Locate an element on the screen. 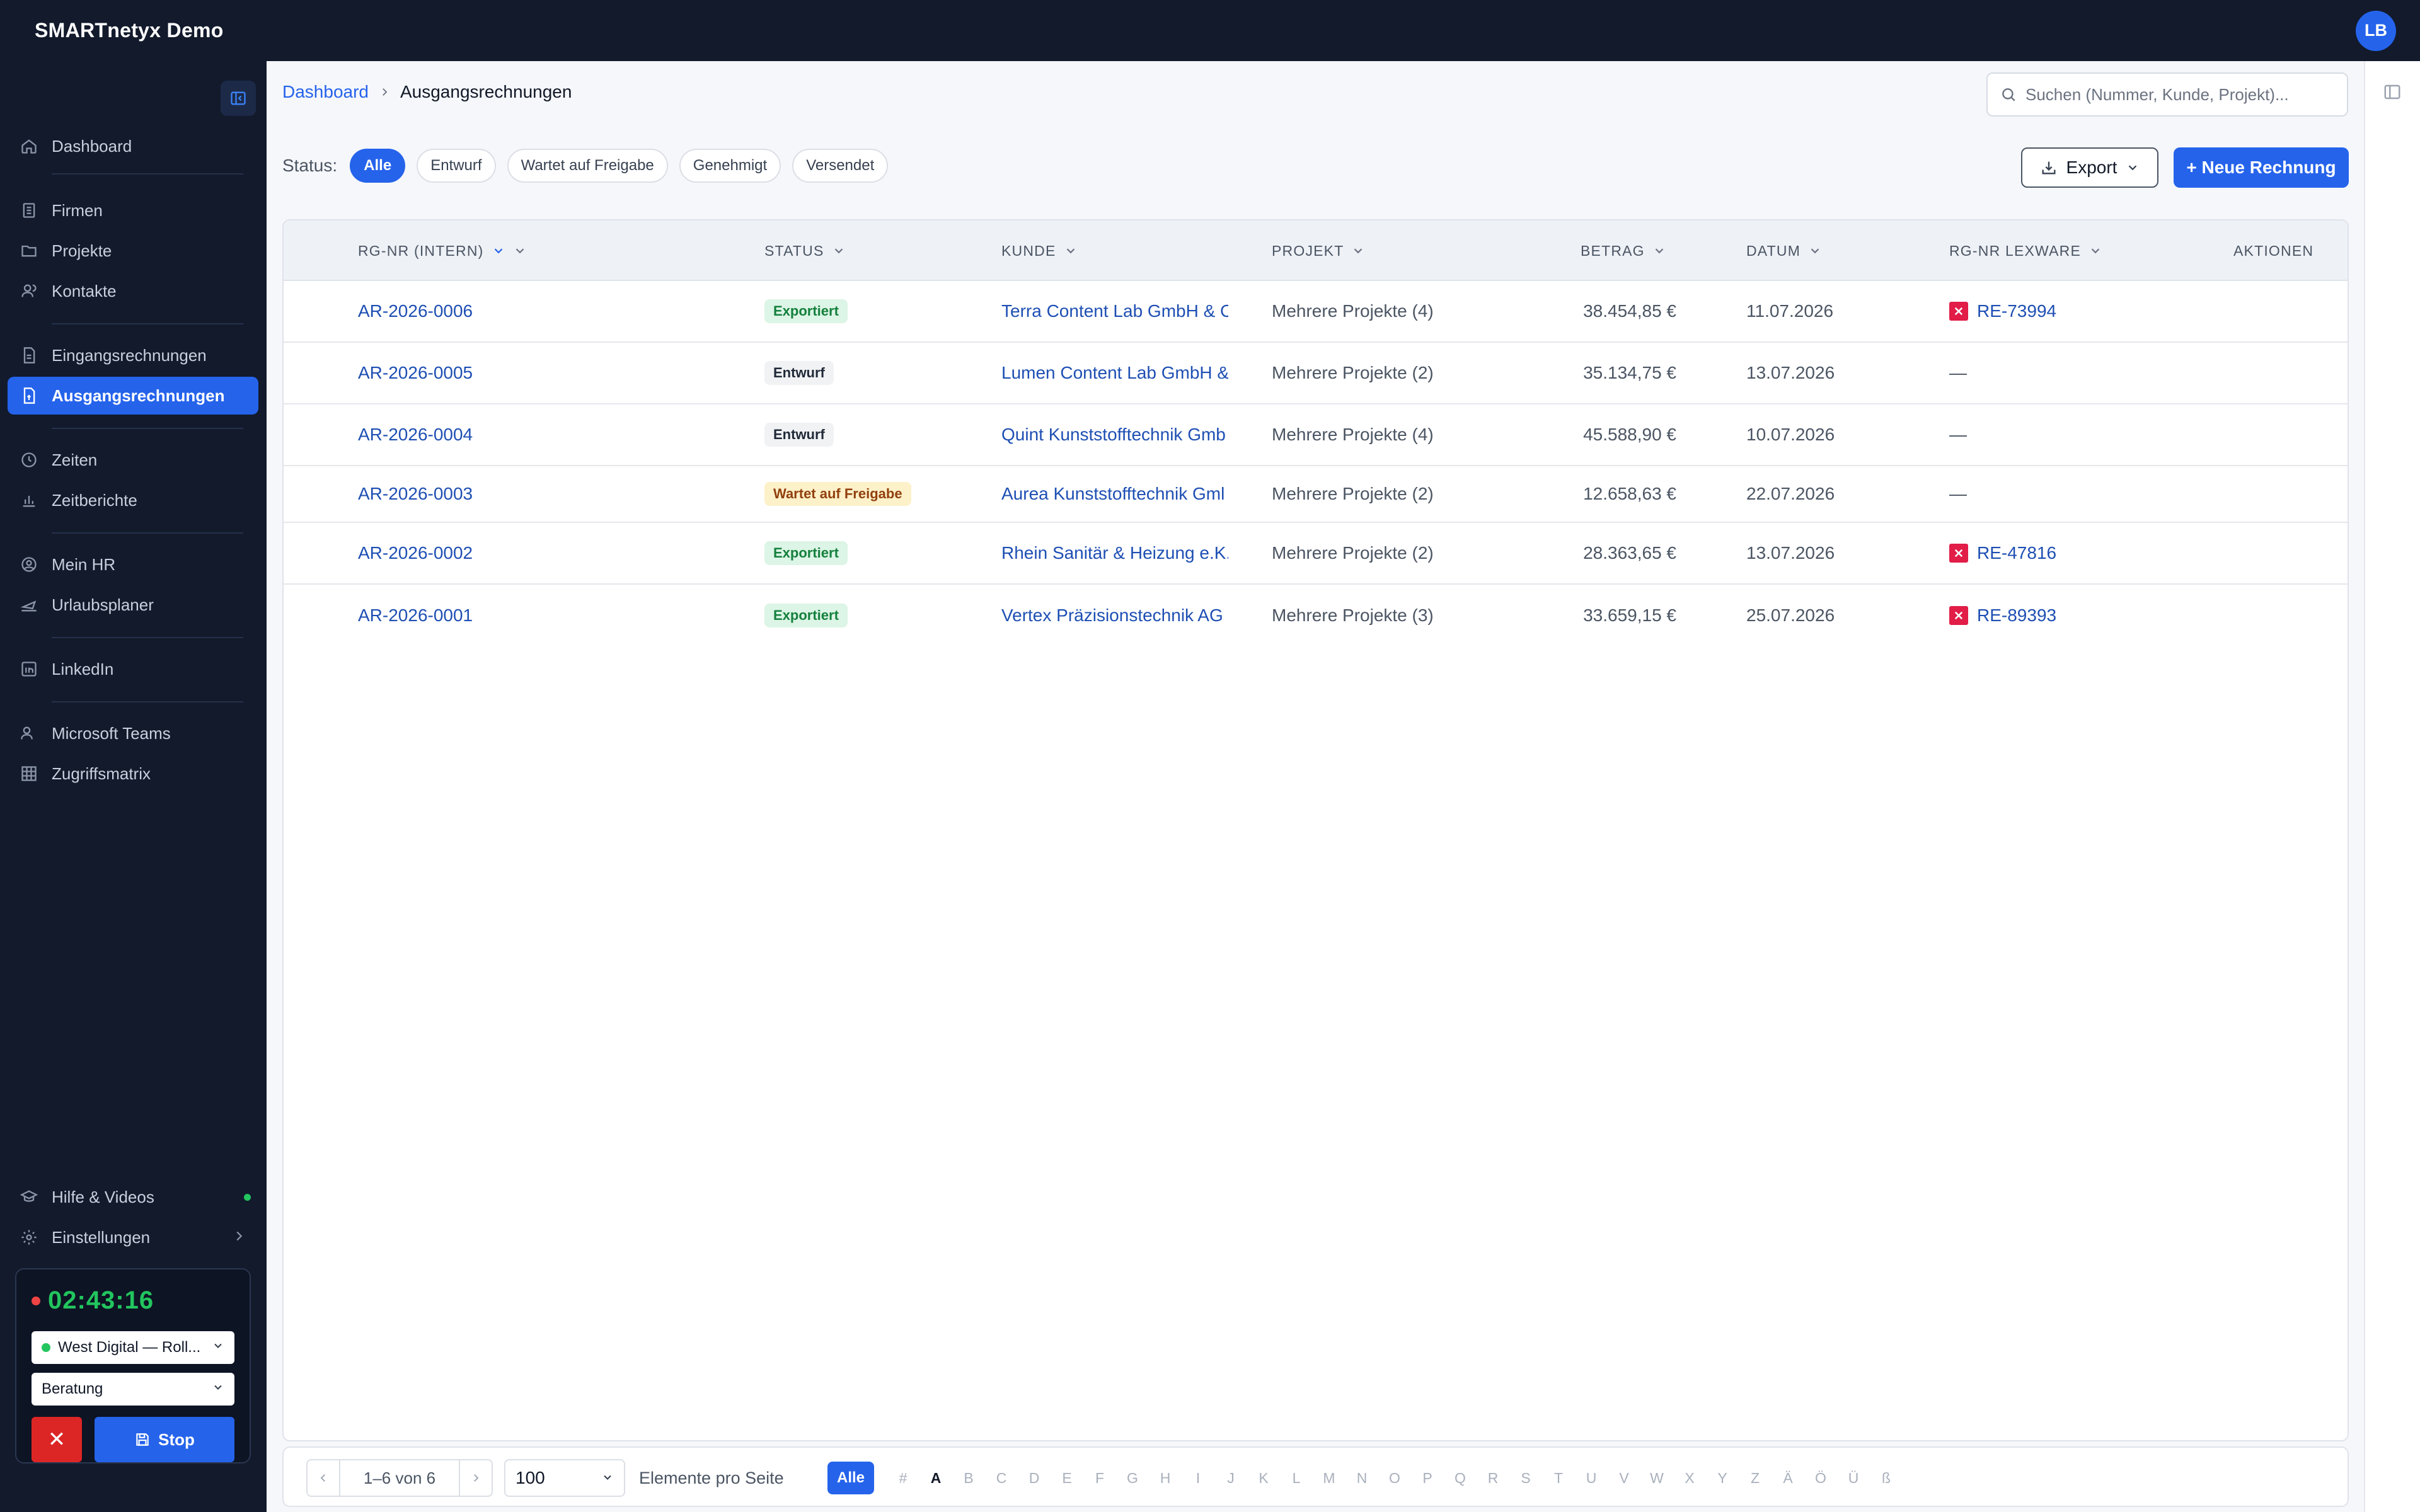 The image size is (2420, 1512). cancel-timer-button: ✕ is located at coordinates (57, 1439).